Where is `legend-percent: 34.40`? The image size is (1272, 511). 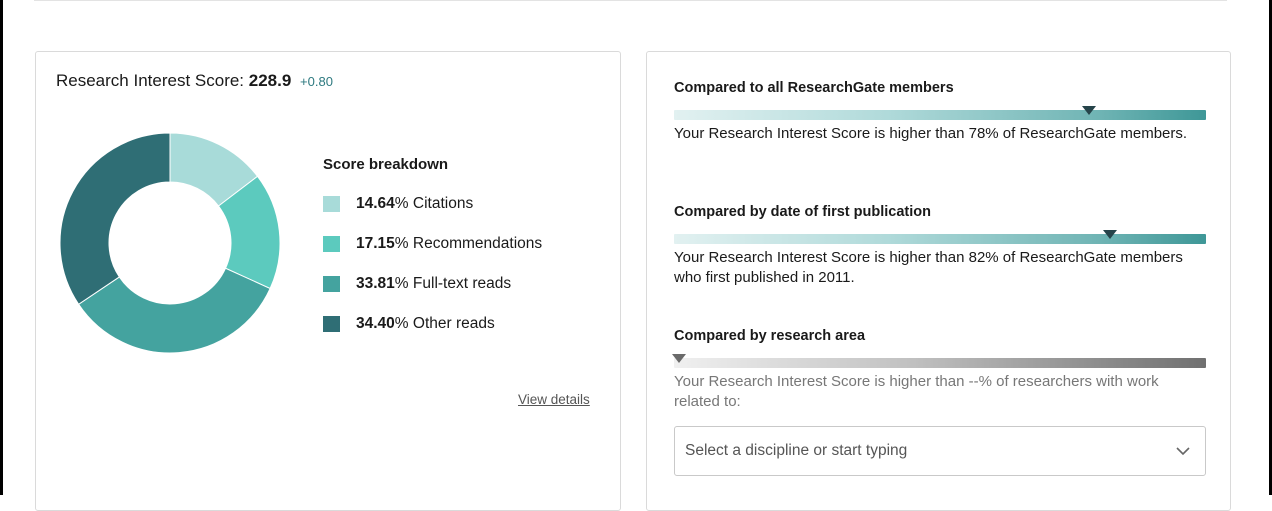
legend-percent: 34.40 is located at coordinates (375, 323).